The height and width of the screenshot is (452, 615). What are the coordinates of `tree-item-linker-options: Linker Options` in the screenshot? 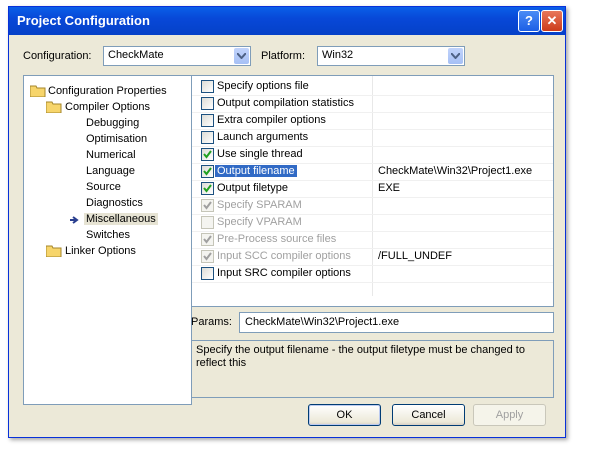 It's located at (100, 251).